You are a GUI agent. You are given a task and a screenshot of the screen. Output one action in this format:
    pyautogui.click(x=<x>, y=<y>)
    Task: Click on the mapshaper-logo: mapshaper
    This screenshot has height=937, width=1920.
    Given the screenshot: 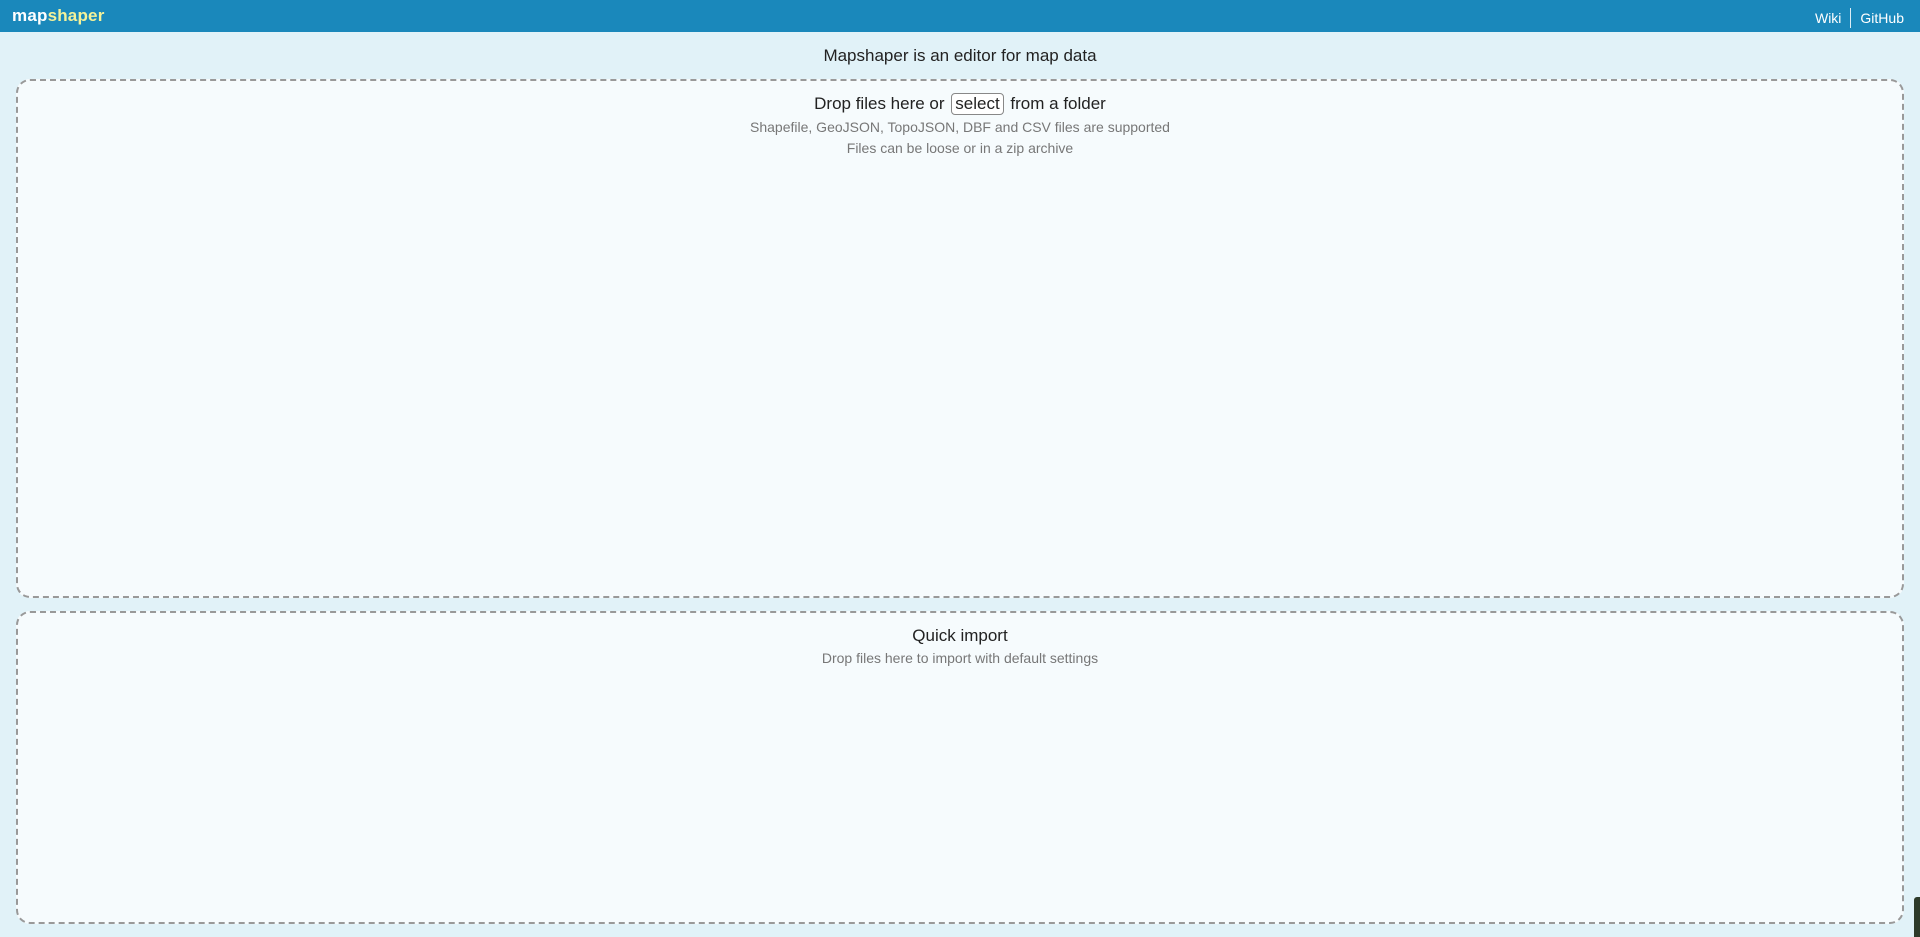 What is the action you would take?
    pyautogui.click(x=58, y=16)
    